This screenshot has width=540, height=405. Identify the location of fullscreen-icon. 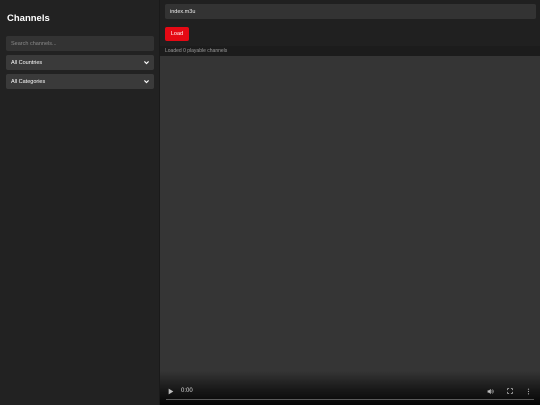
(510, 391).